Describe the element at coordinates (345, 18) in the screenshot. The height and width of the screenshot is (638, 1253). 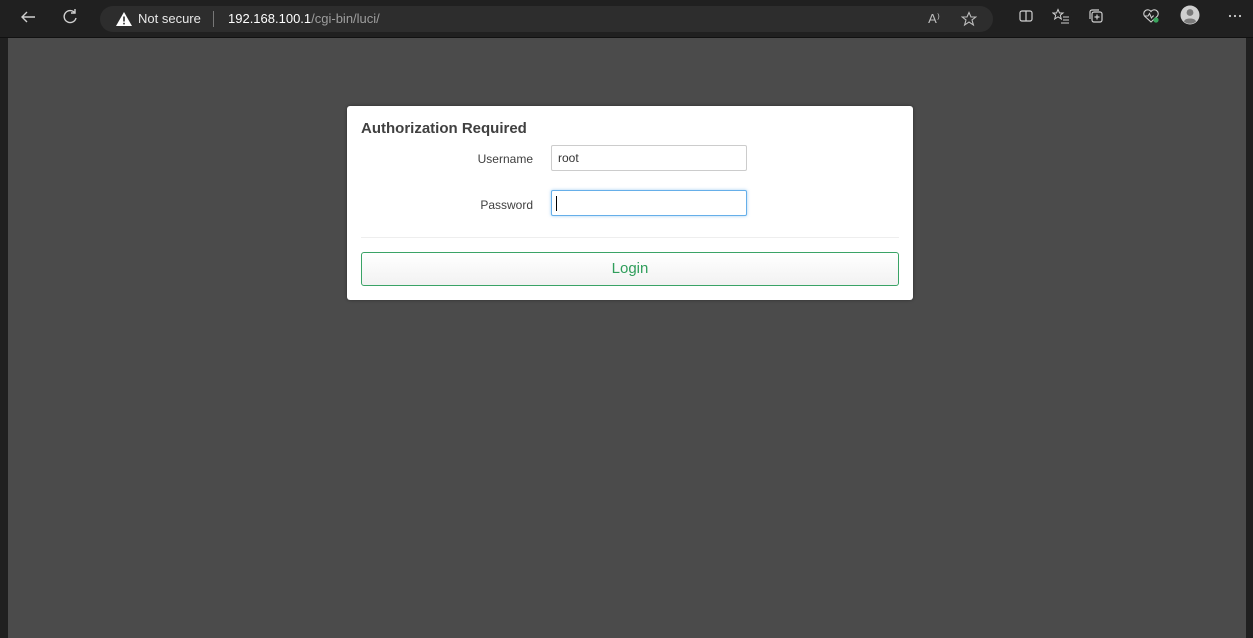
I see `url-path: /cgi-bin/luci/` at that location.